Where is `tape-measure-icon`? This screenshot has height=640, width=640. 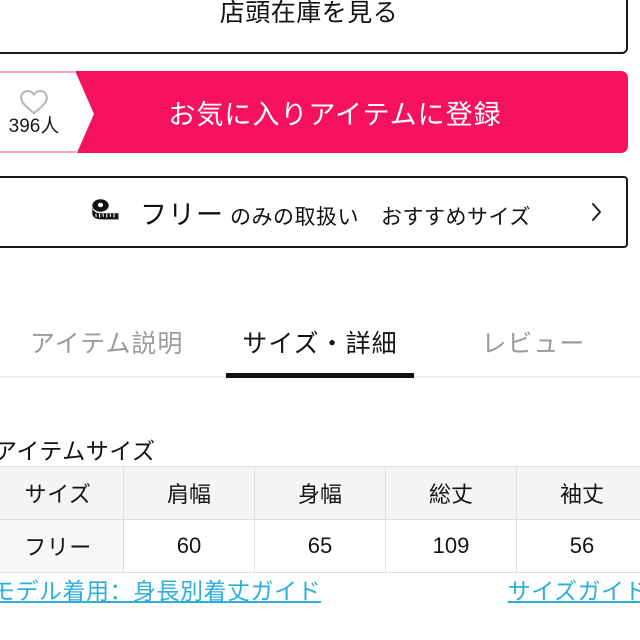 tape-measure-icon is located at coordinates (105, 209).